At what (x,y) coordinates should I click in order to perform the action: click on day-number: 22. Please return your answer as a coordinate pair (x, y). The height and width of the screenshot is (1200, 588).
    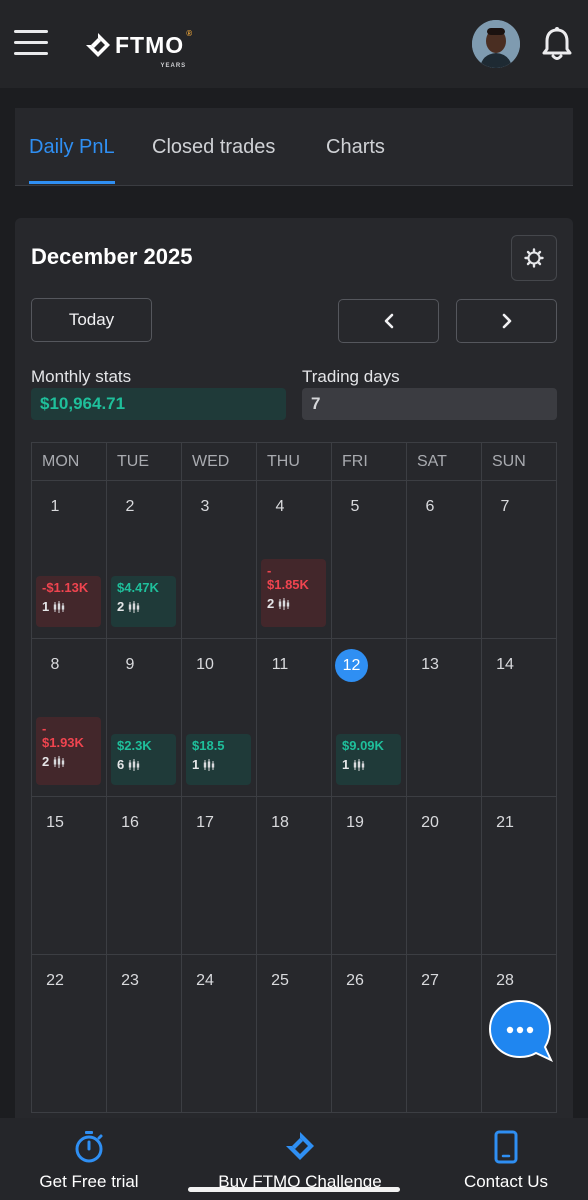
    Looking at the image, I should click on (55, 980).